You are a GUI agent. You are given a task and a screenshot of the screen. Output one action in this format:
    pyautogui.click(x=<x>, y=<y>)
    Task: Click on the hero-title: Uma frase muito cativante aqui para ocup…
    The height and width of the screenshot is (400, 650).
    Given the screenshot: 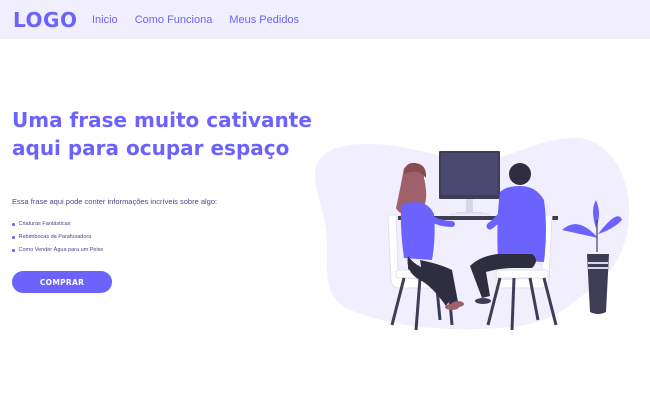 What is the action you would take?
    pyautogui.click(x=172, y=134)
    